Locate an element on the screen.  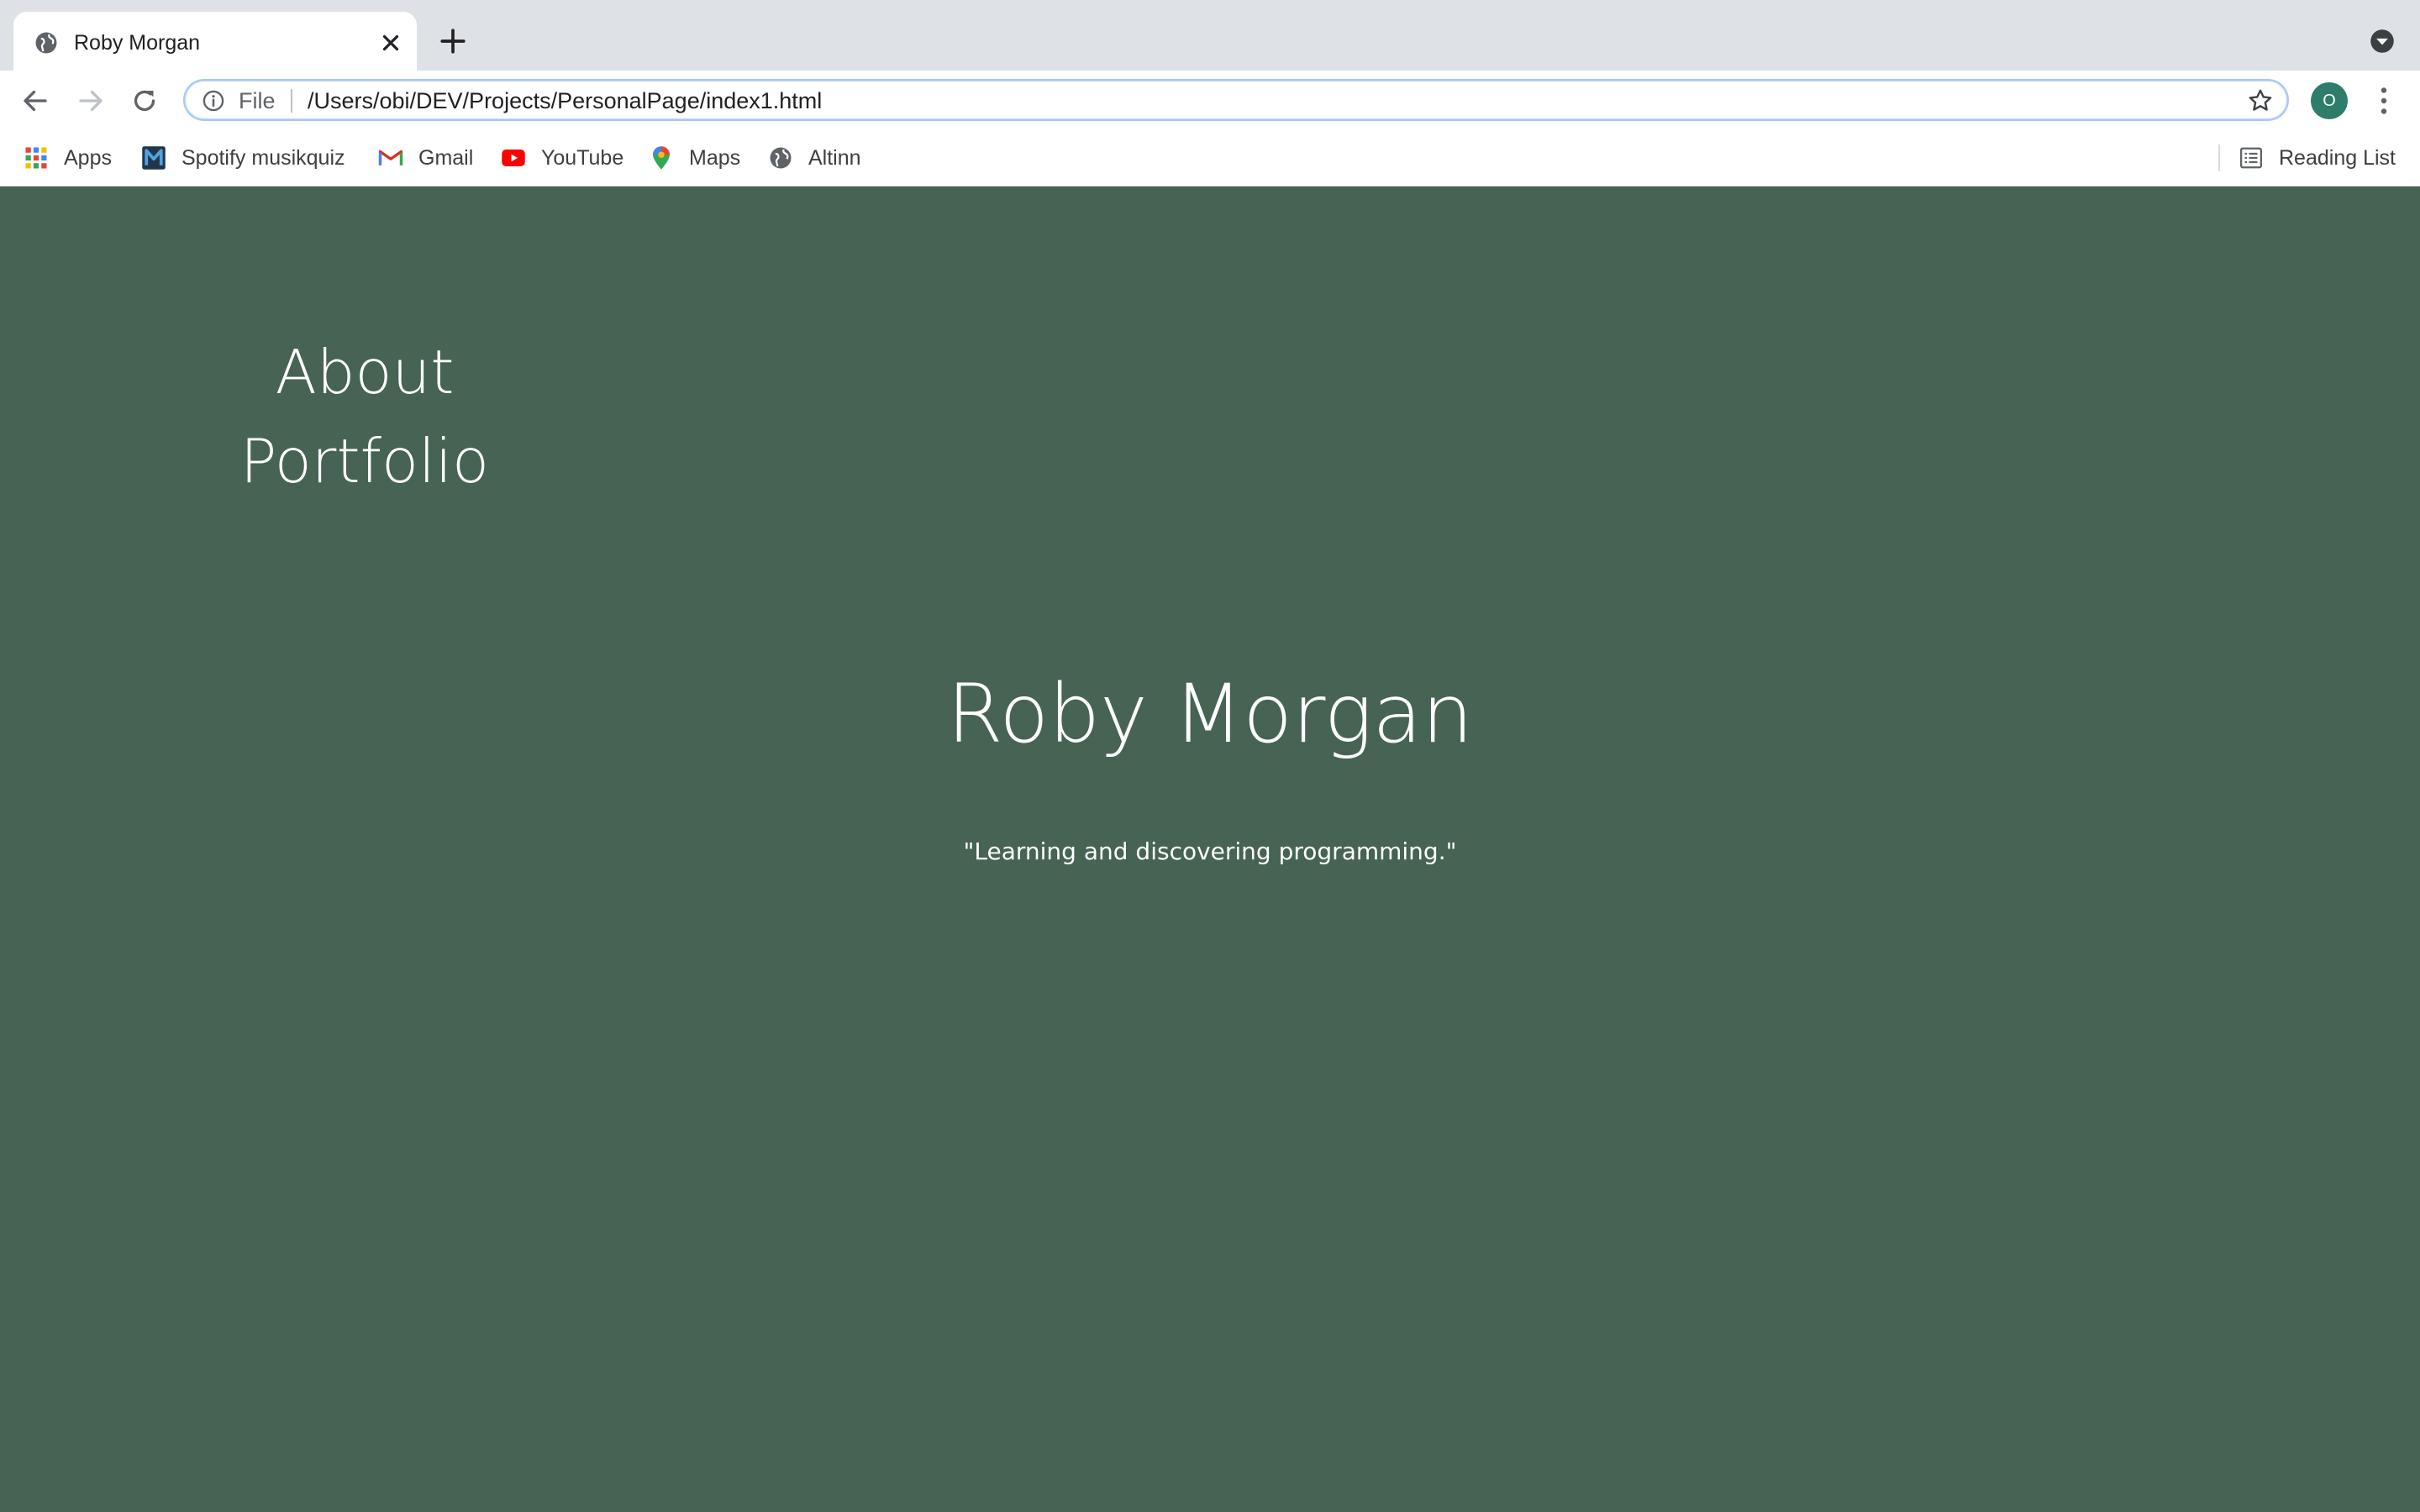
gmail-icon is located at coordinates (390, 157).